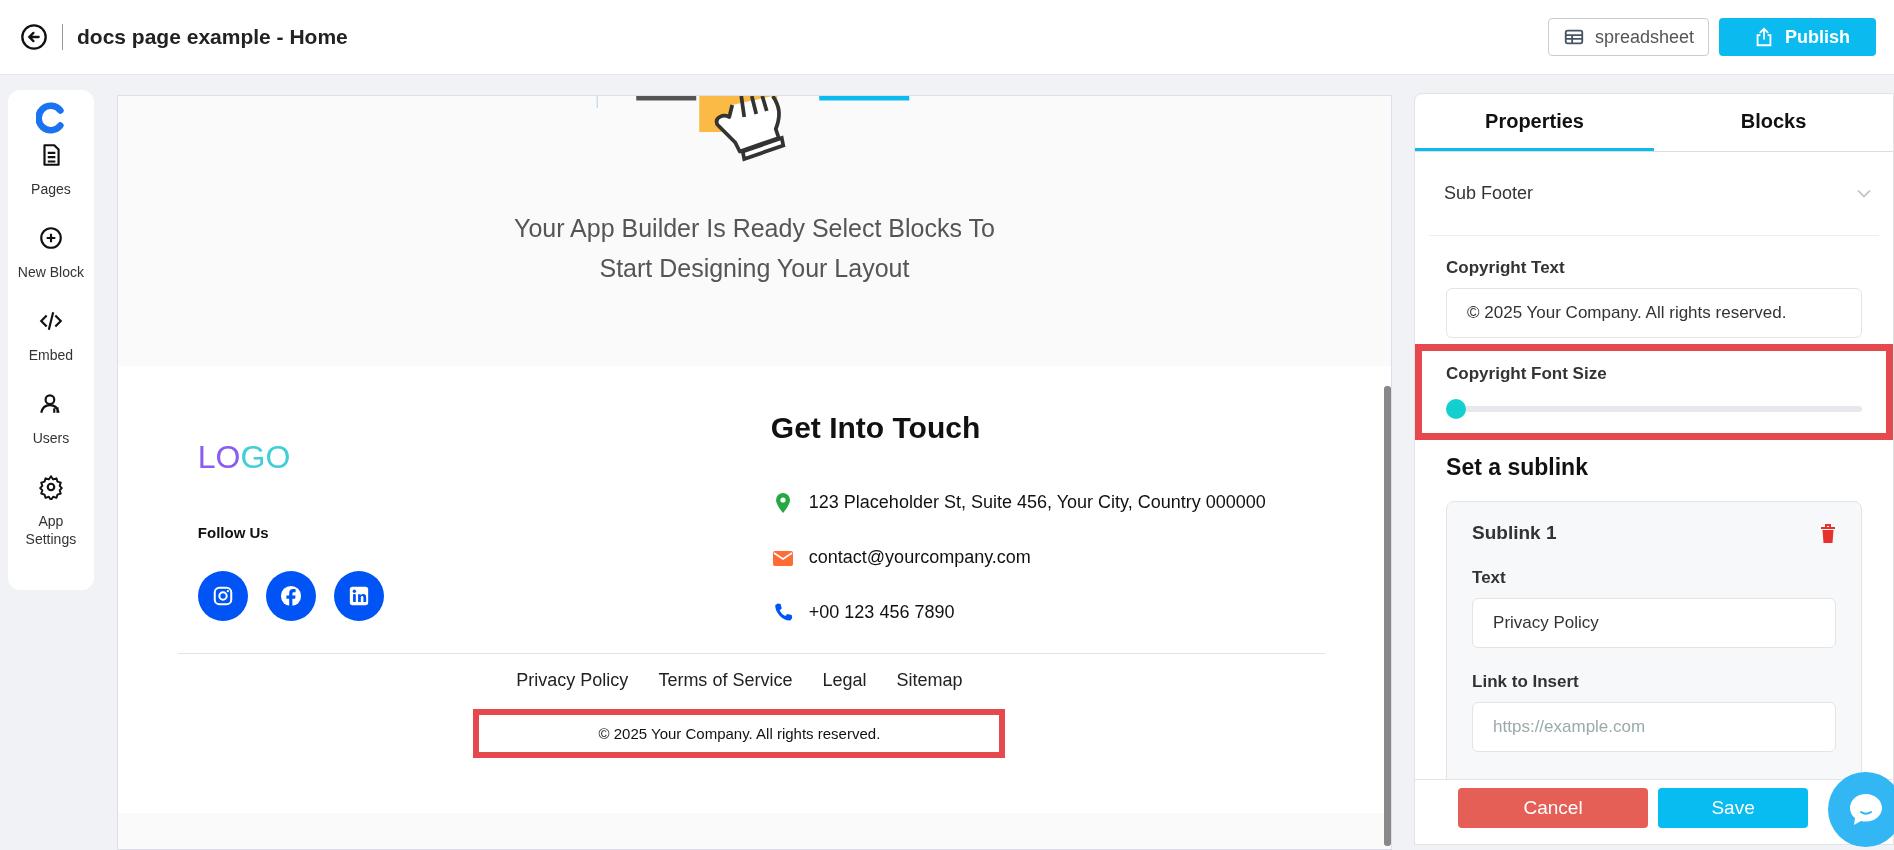  Describe the element at coordinates (50, 336) in the screenshot. I see `sidebar-item: Embed` at that location.